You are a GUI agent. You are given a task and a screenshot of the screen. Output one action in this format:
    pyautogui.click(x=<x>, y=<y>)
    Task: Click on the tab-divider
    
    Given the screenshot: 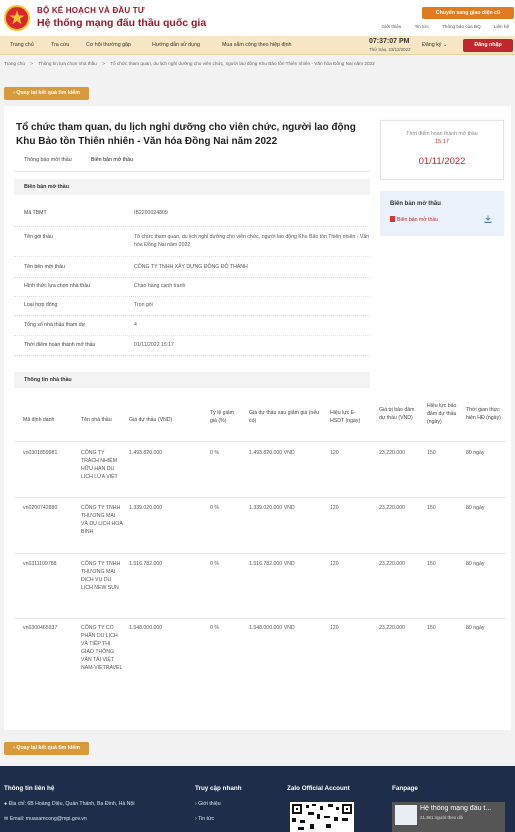 What is the action you would take?
    pyautogui.click(x=192, y=171)
    